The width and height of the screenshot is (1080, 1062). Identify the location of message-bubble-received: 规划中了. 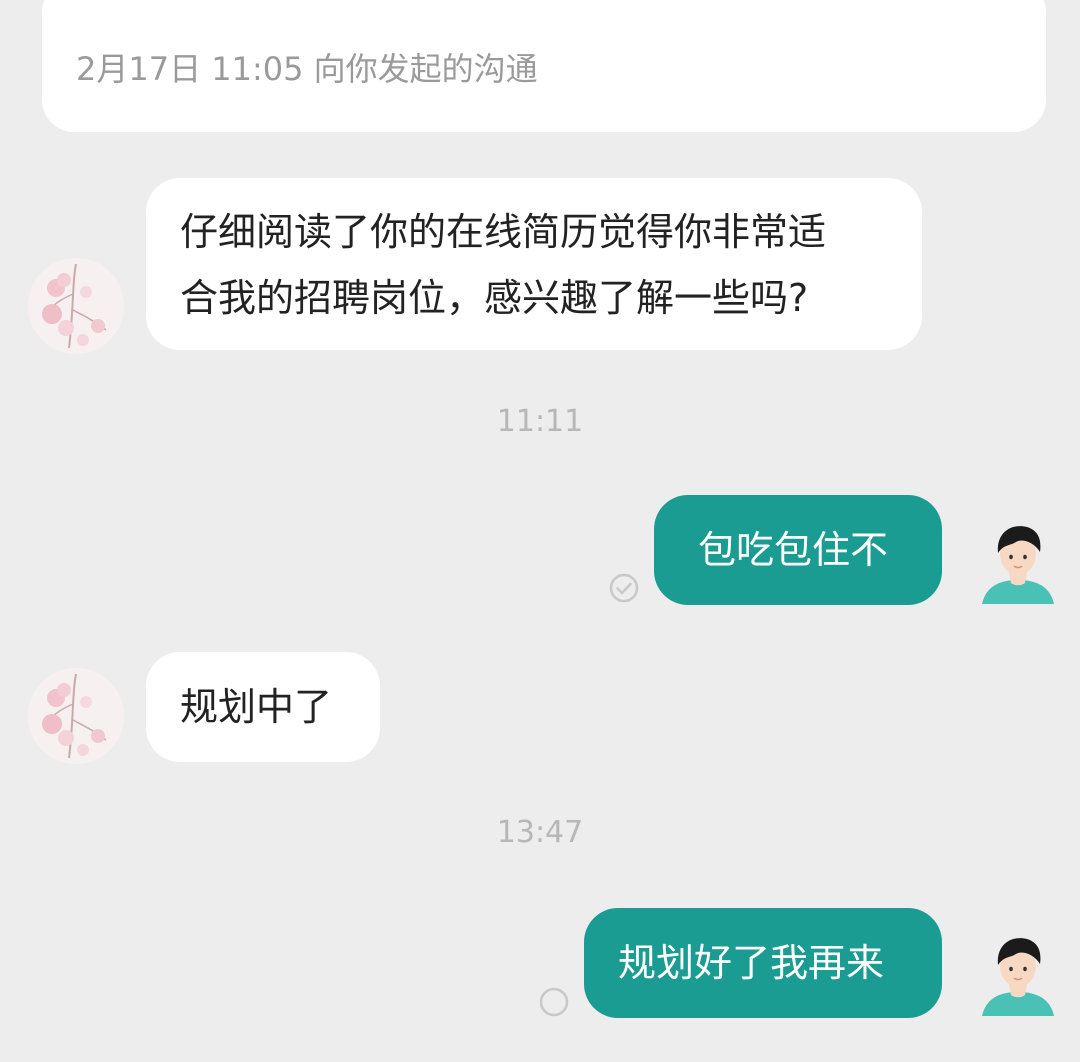
(263, 707).